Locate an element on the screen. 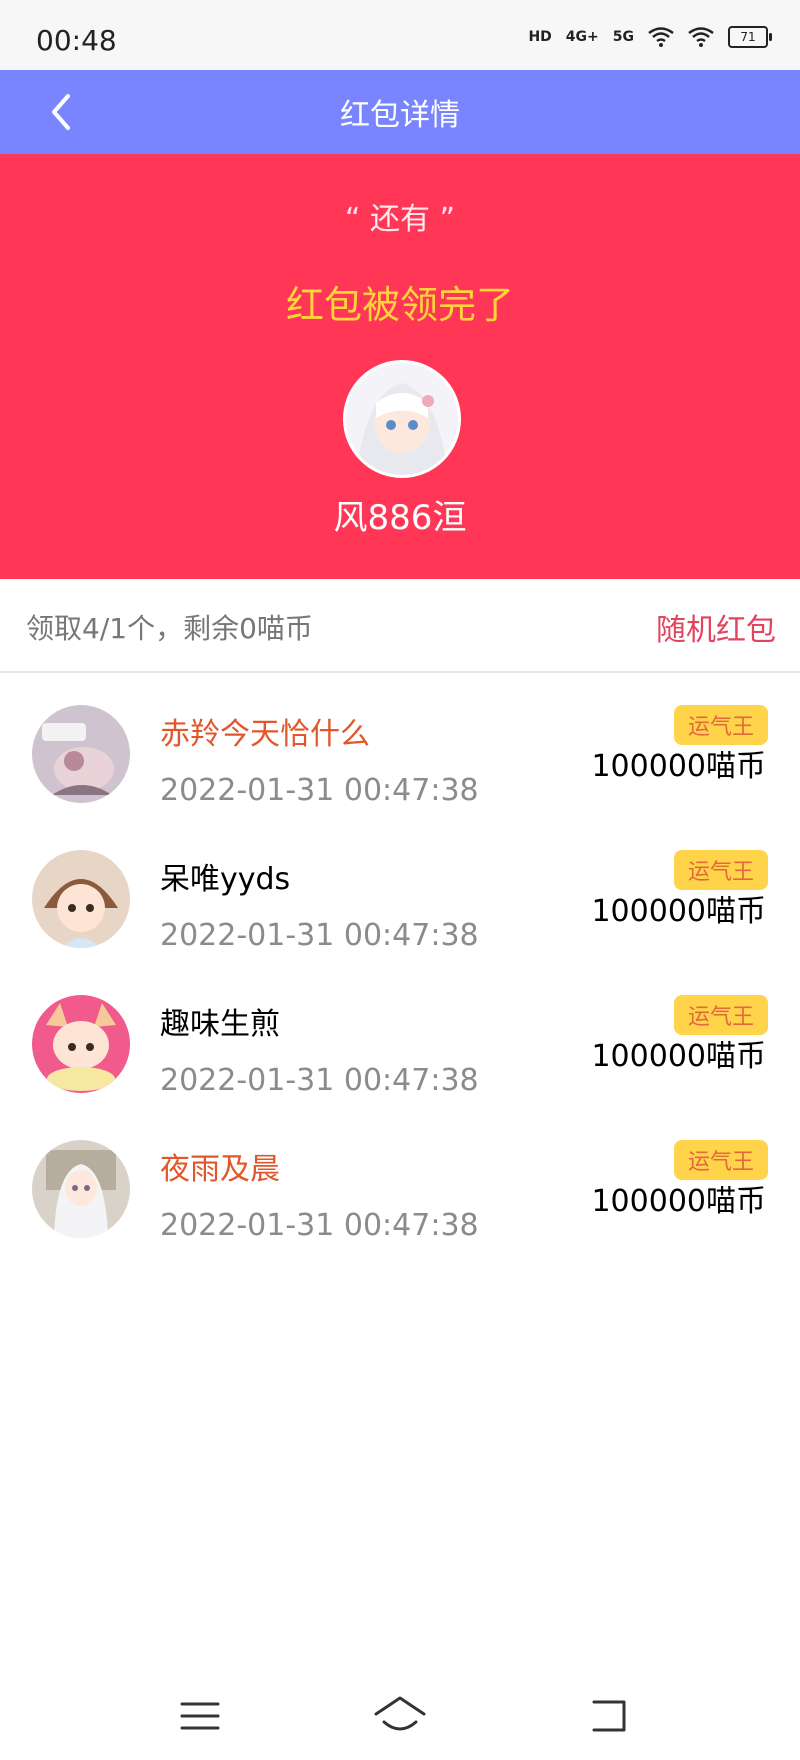  recipient-name: 夜雨及晨 is located at coordinates (220, 1169).